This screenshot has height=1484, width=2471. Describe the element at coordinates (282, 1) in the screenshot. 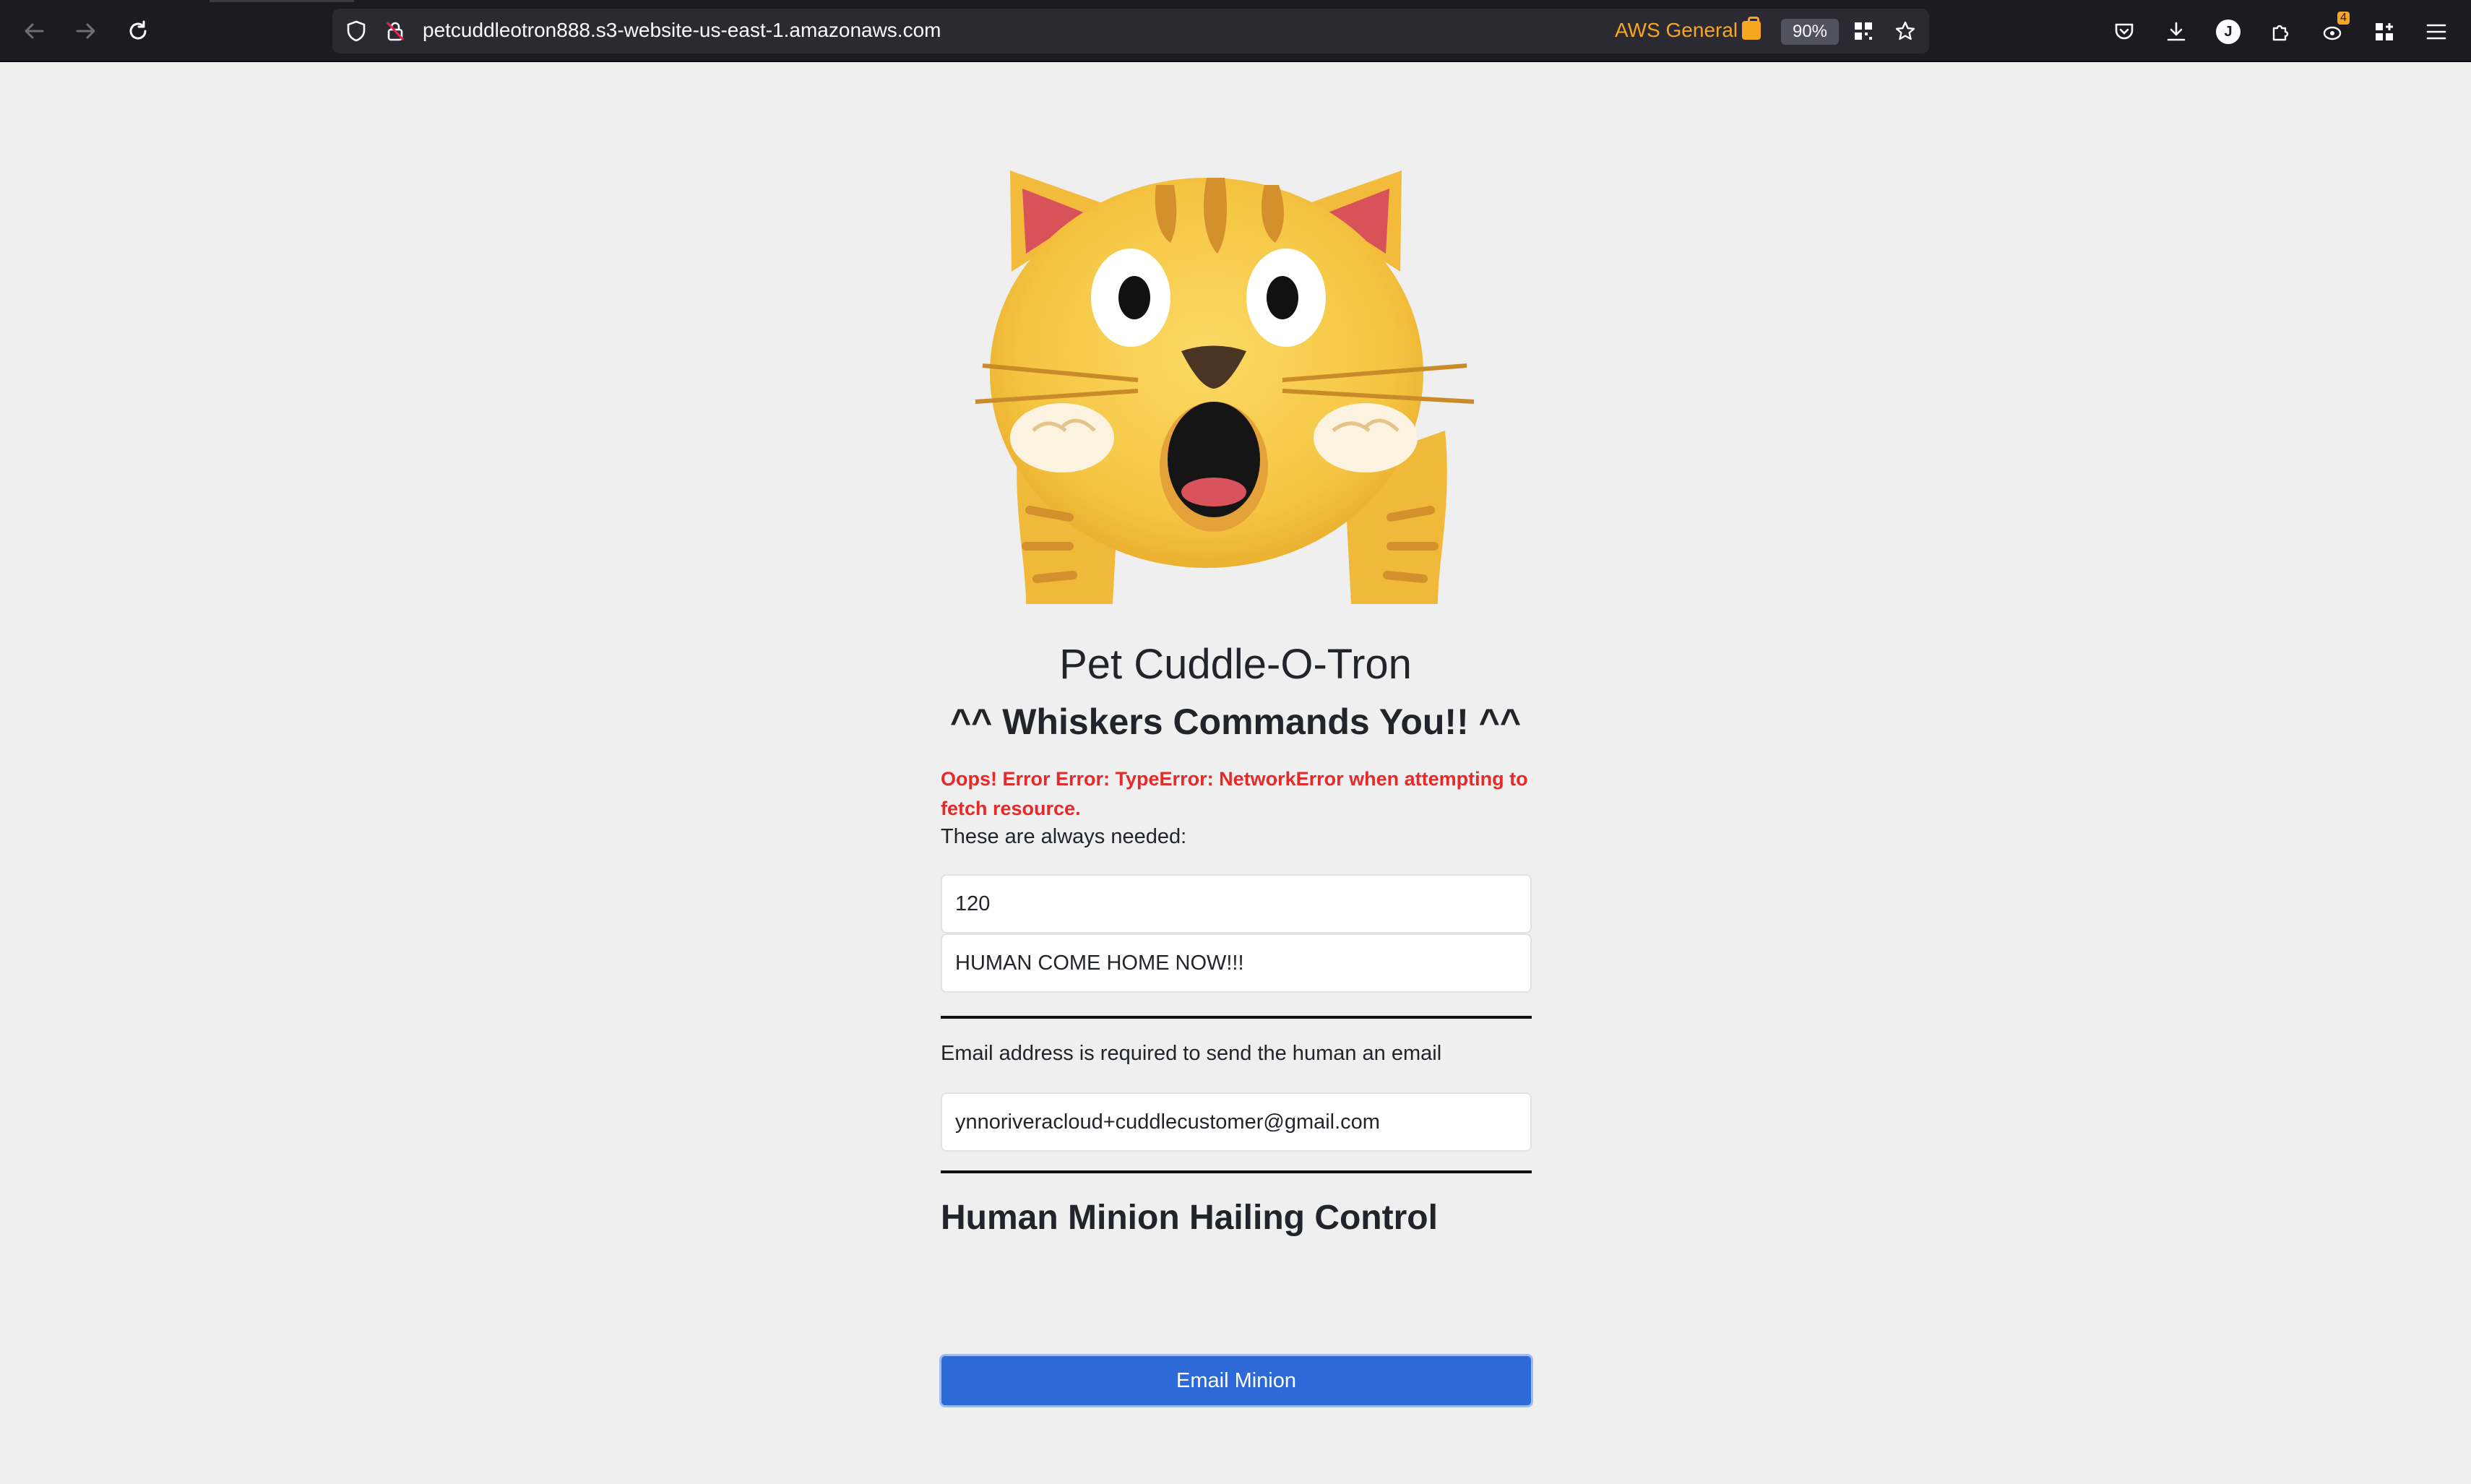

I see `tab-strip-edge` at that location.